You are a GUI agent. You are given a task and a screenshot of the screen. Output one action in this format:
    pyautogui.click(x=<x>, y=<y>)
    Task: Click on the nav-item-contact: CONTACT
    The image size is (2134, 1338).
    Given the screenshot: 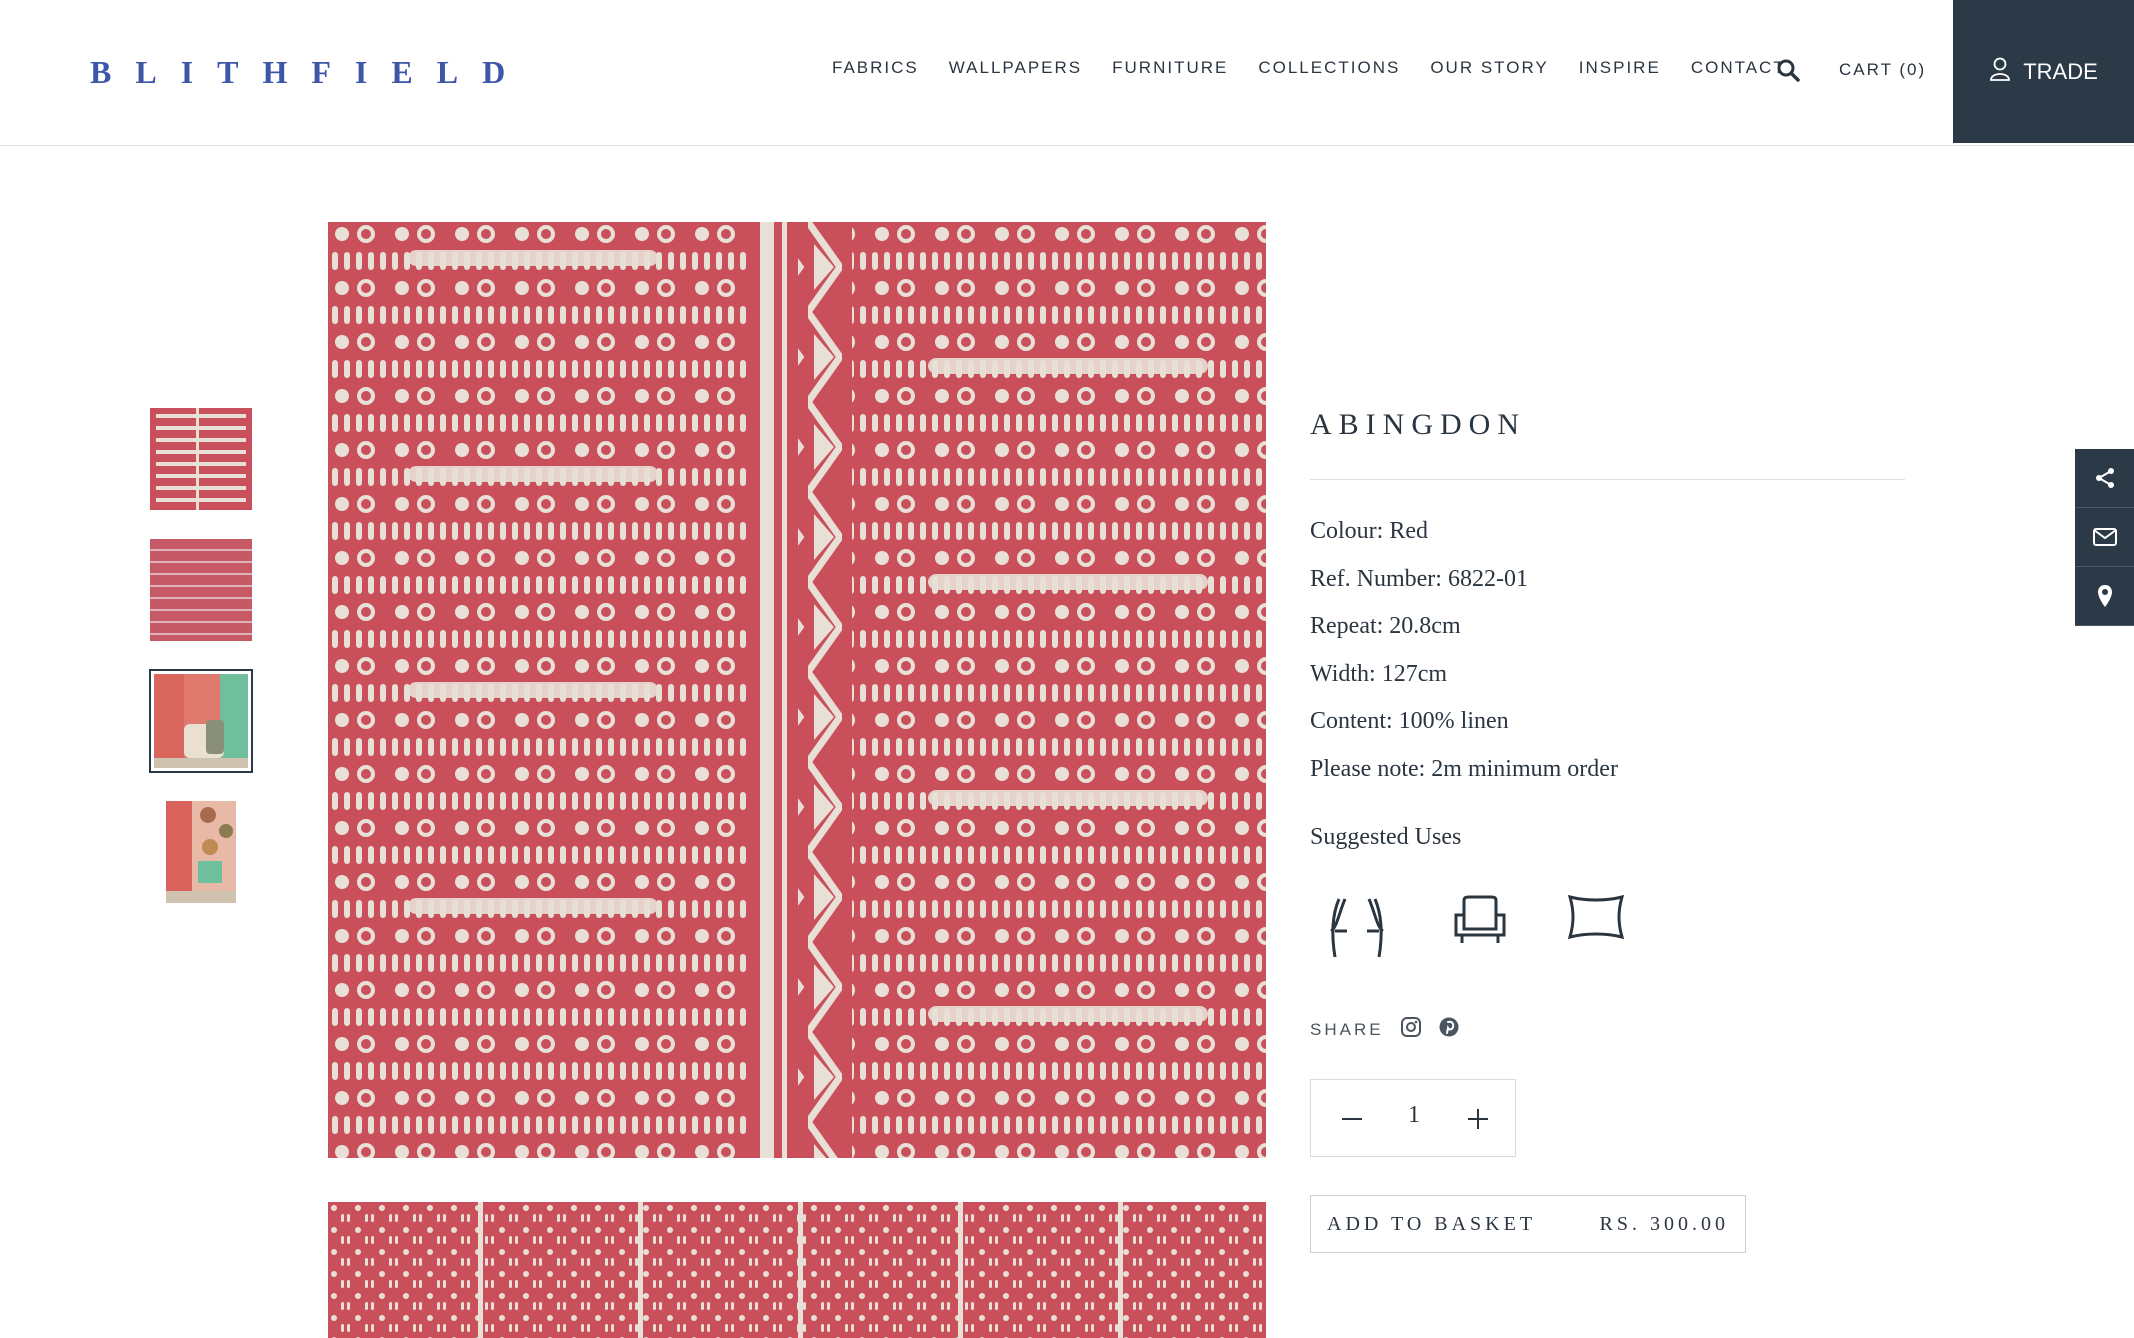 What is the action you would take?
    pyautogui.click(x=1738, y=68)
    